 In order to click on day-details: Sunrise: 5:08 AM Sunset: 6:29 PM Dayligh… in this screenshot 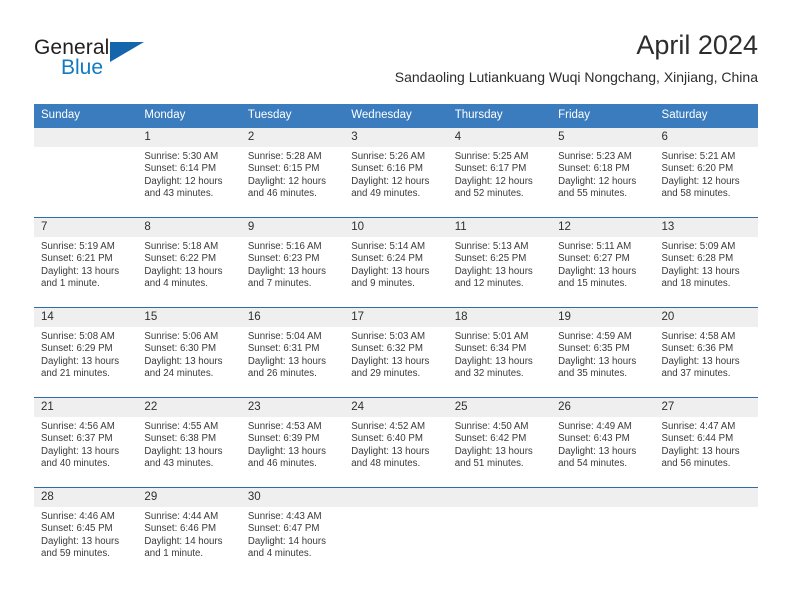, I will do `click(85, 353)`.